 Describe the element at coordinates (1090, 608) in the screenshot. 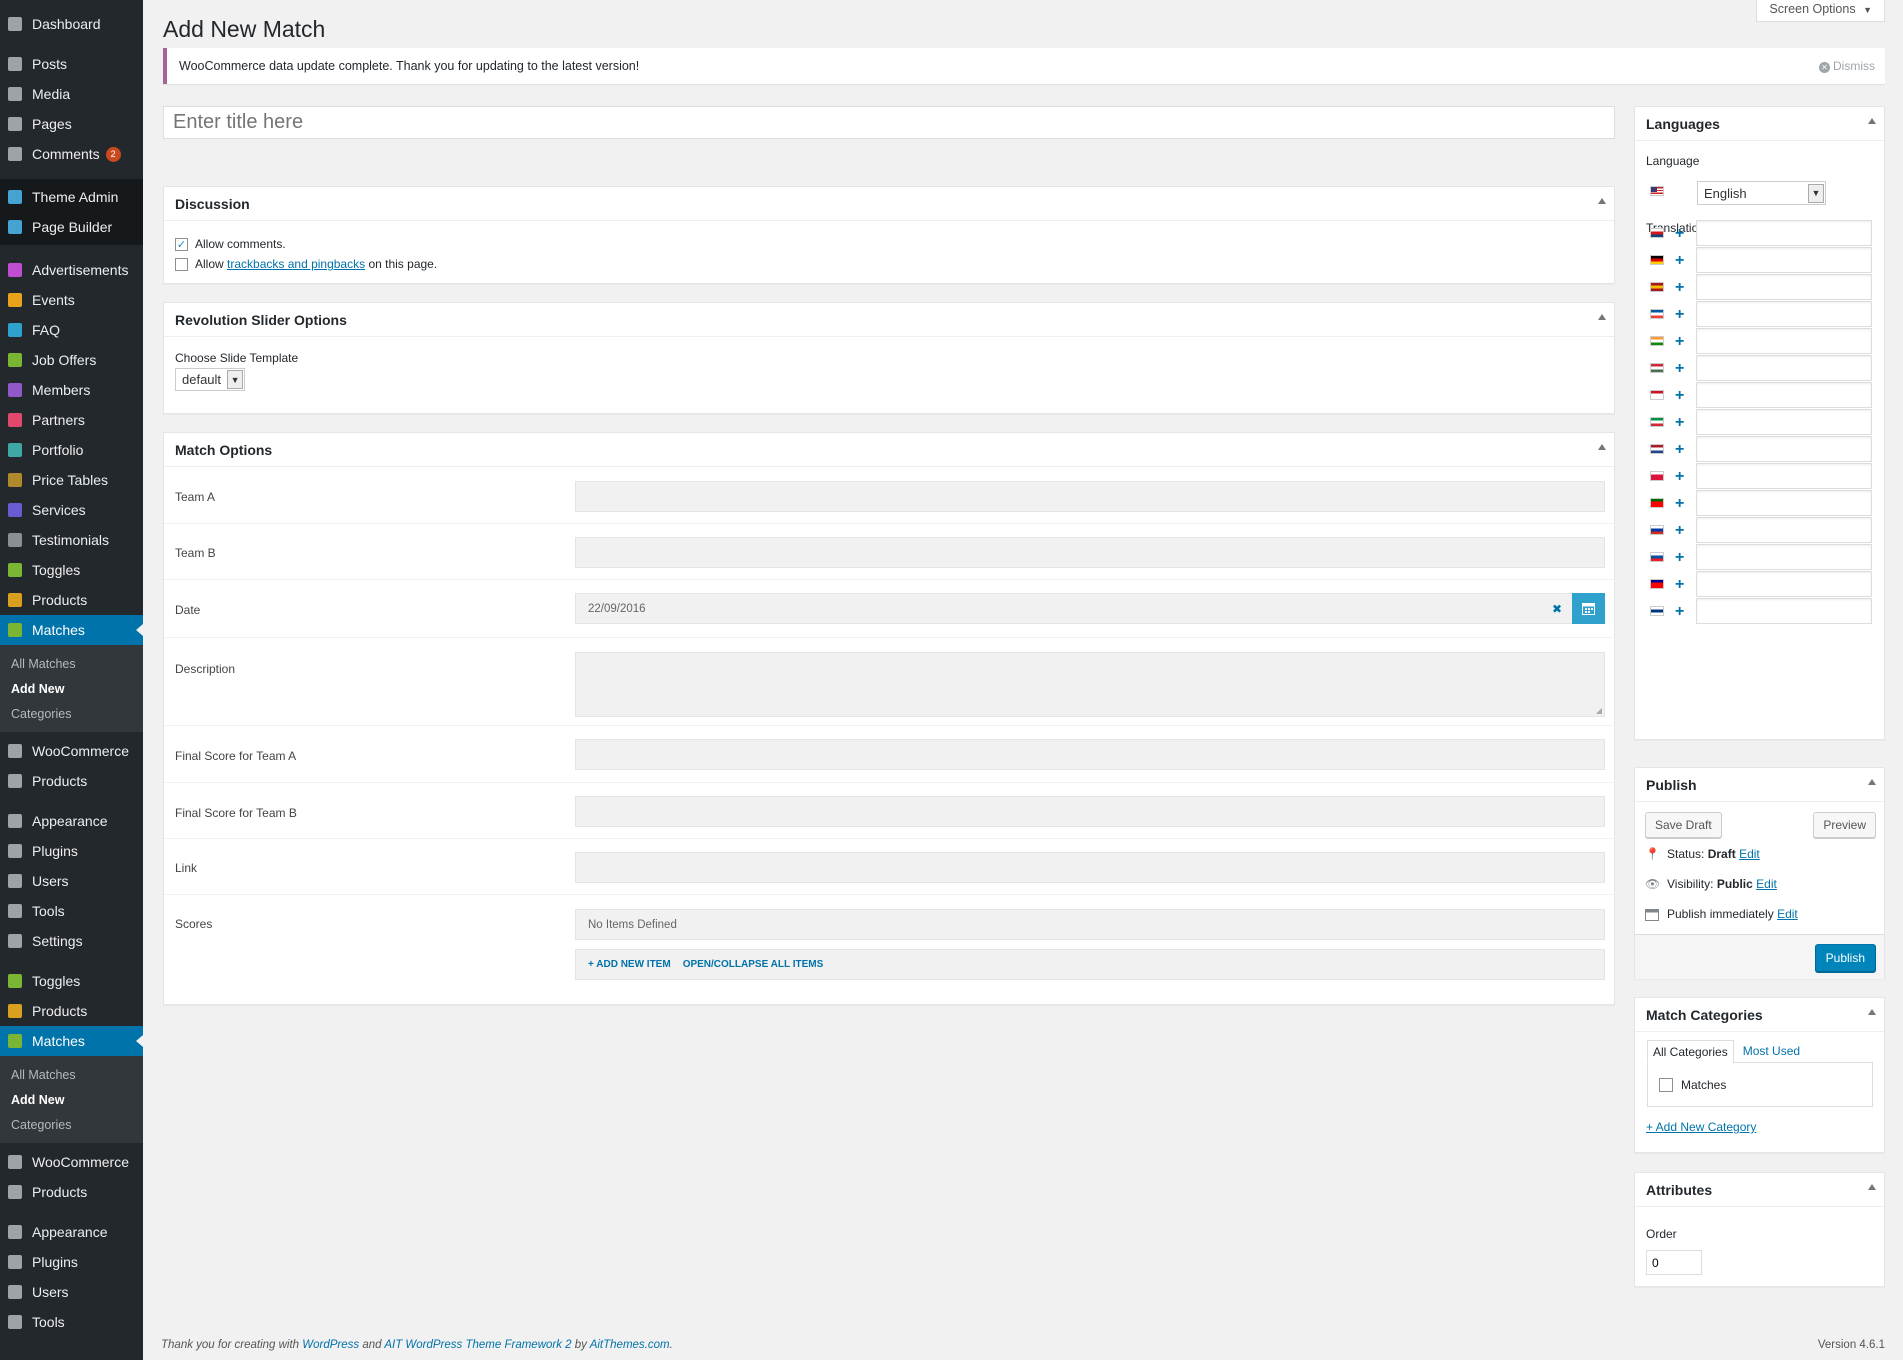

I see `date-input: 22/09/2016 ✖` at that location.